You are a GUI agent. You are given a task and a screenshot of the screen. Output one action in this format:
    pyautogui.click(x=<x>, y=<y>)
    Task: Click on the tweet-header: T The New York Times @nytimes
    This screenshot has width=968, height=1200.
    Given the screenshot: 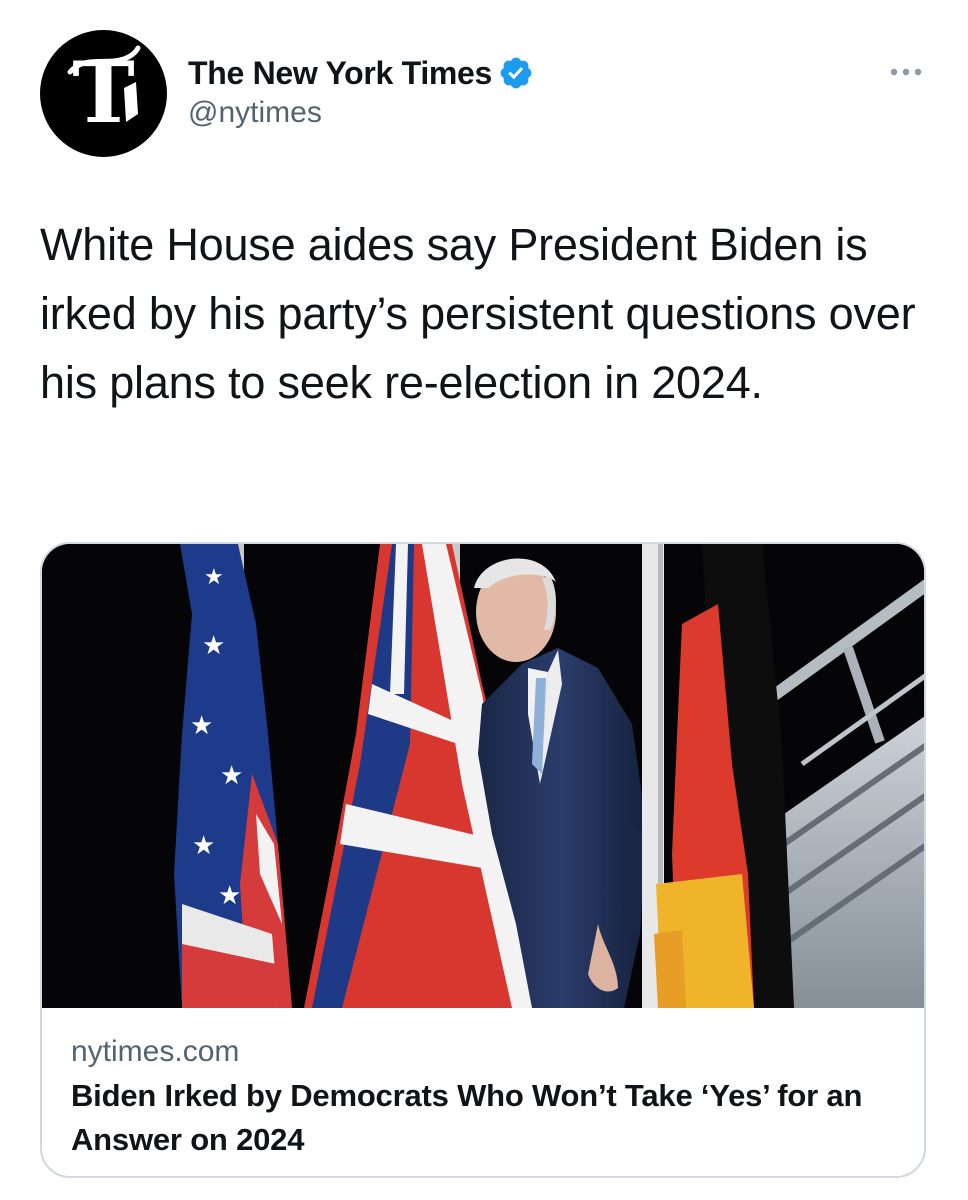 What is the action you would take?
    pyautogui.click(x=484, y=95)
    